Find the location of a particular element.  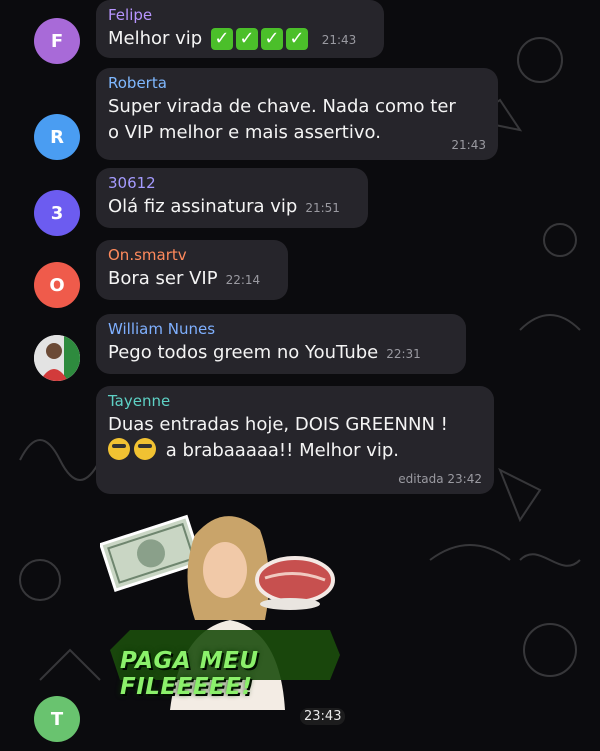

message-bubble: Felipe Melhor vip ✓ ✓ ✓ ✓ 21:43 is located at coordinates (240, 29).